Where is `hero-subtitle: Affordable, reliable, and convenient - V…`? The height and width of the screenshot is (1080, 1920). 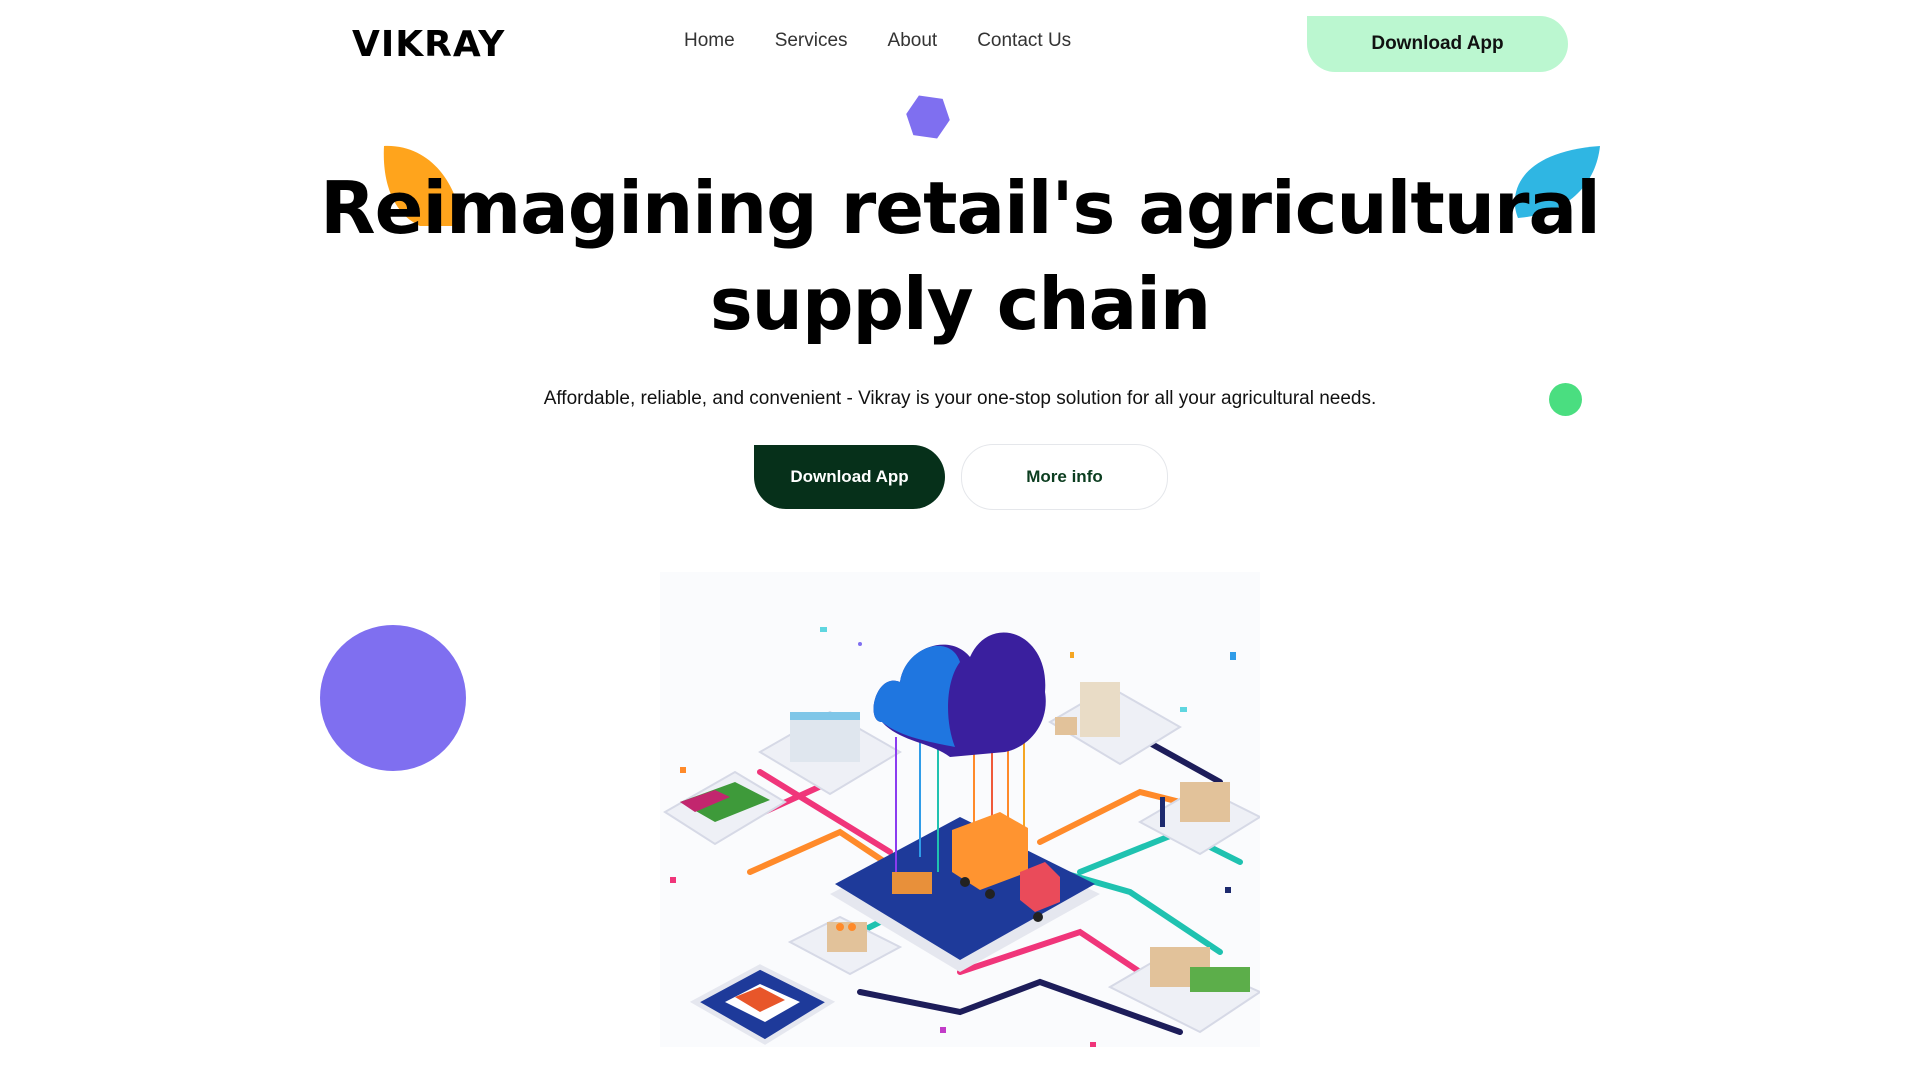
hero-subtitle: Affordable, reliable, and convenient - V… is located at coordinates (960, 398).